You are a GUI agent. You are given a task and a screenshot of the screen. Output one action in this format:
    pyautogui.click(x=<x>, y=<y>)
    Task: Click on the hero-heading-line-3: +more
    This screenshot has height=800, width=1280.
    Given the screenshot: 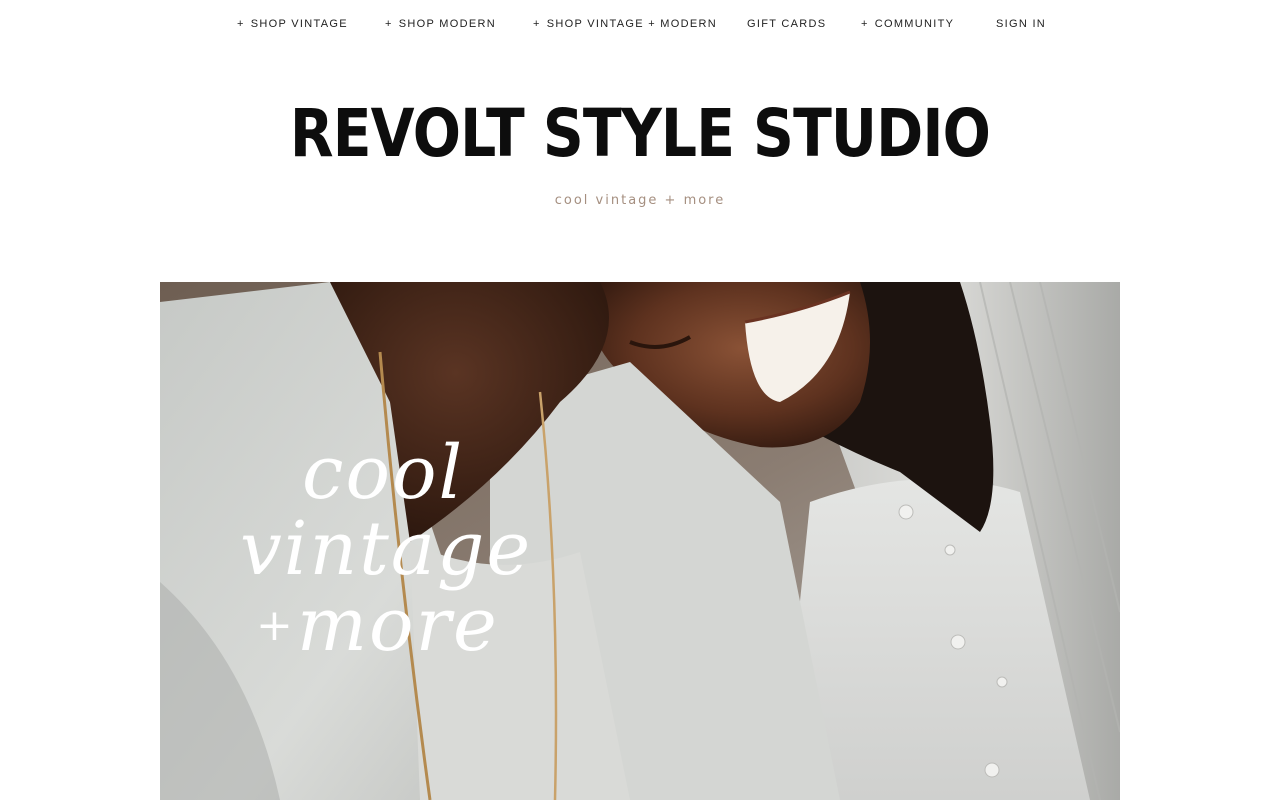 What is the action you would take?
    pyautogui.click(x=377, y=625)
    